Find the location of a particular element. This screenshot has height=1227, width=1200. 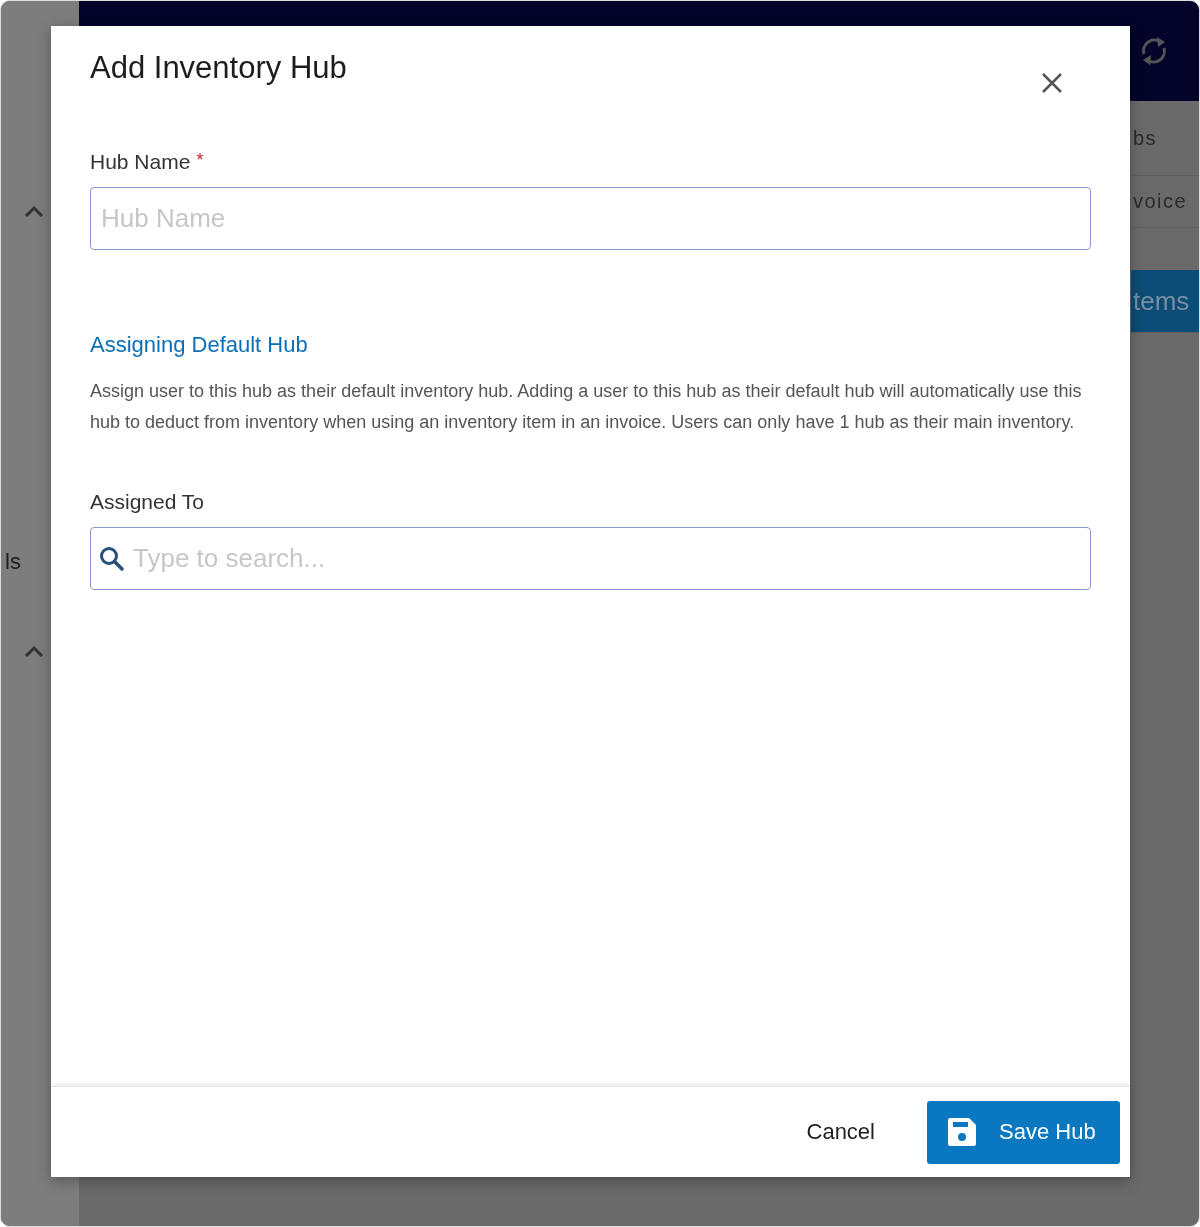

refresh-icon is located at coordinates (1154, 51).